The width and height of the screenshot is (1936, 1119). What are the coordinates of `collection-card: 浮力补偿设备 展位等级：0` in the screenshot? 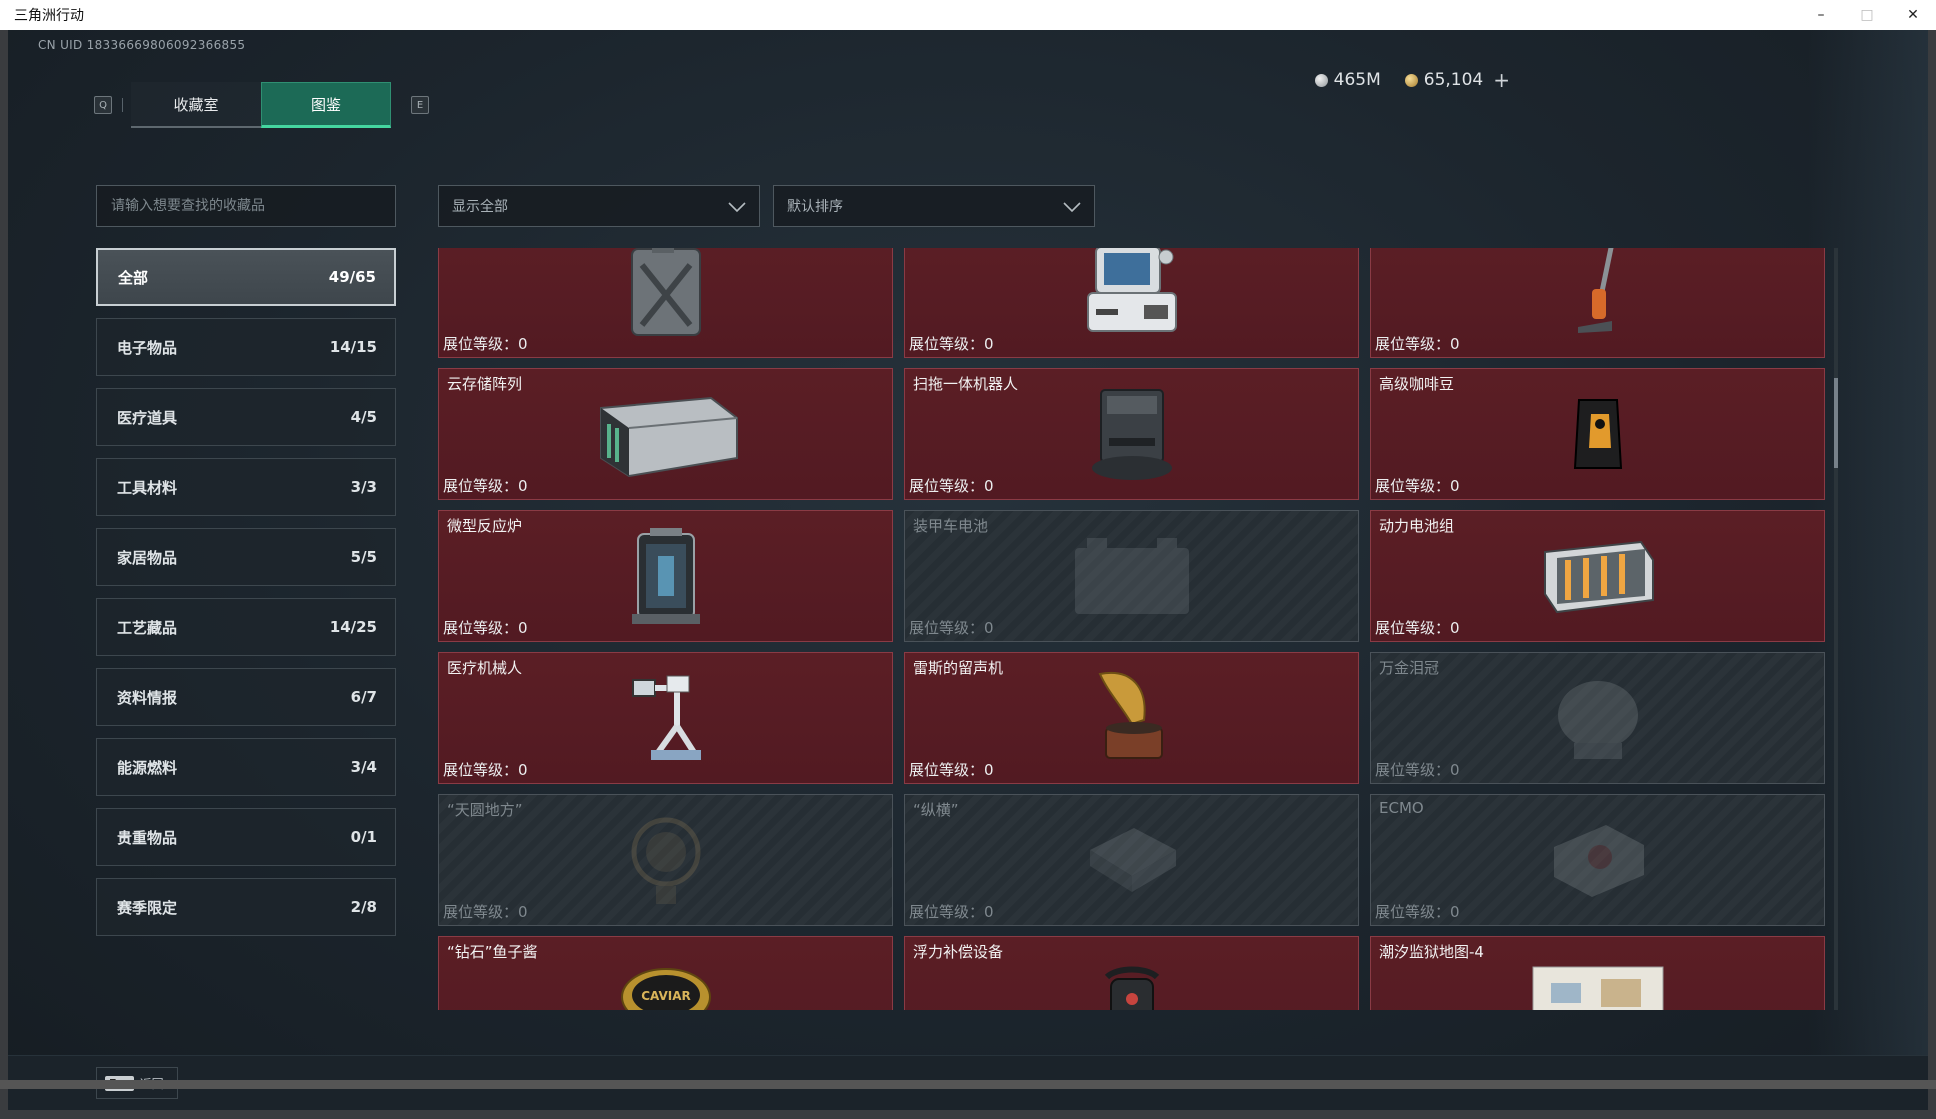 It's located at (1131, 973).